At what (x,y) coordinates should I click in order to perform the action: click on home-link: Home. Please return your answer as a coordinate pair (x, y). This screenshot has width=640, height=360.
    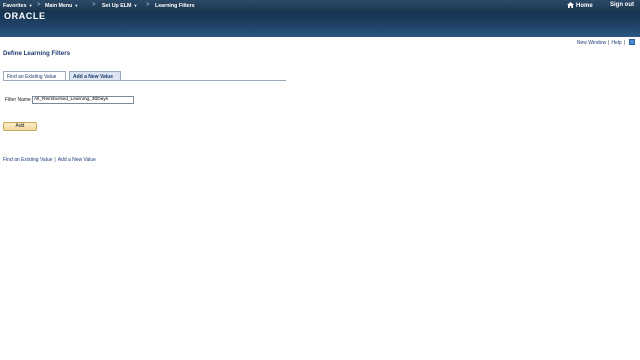
    Looking at the image, I should click on (580, 5).